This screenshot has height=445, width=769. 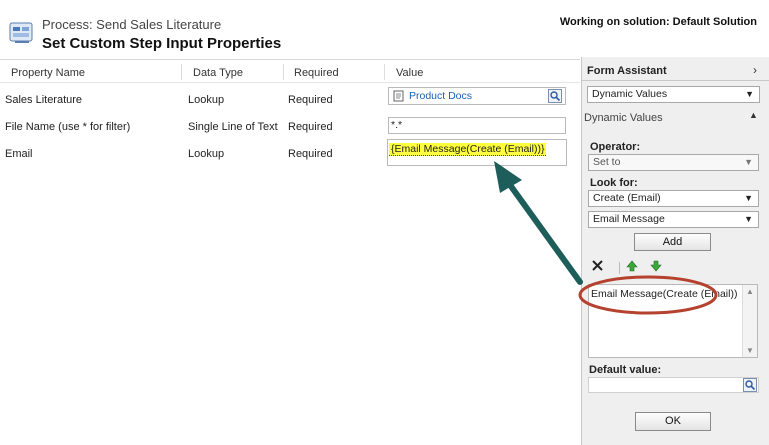 I want to click on mode-select-value: Dynamic Values, so click(x=630, y=94).